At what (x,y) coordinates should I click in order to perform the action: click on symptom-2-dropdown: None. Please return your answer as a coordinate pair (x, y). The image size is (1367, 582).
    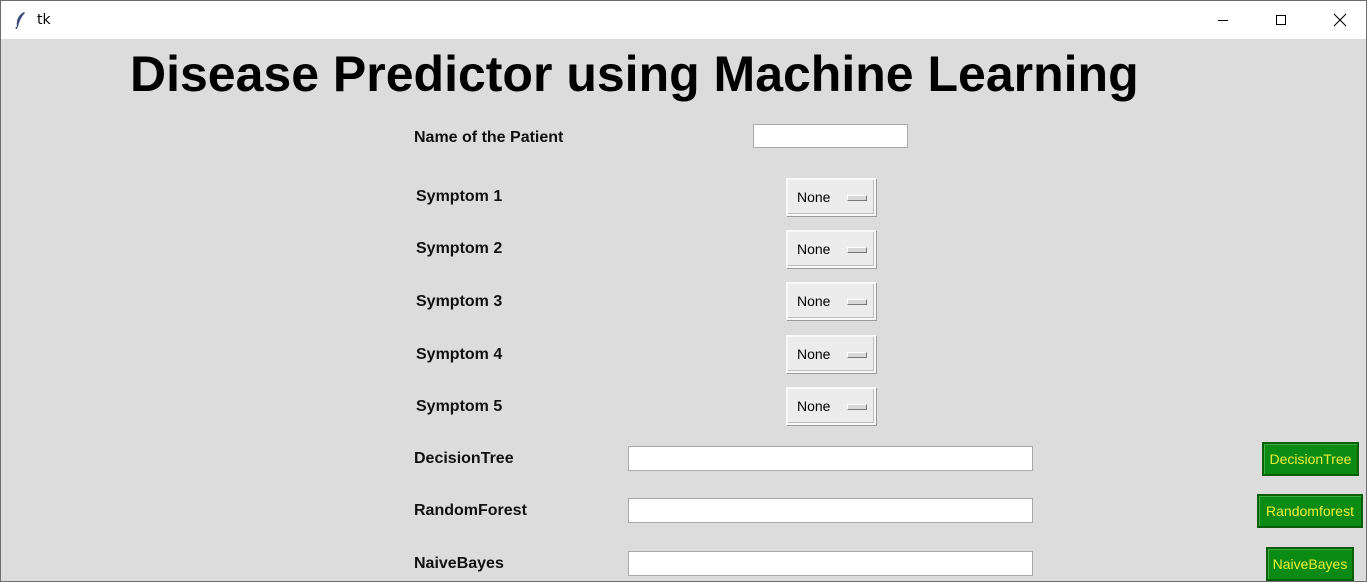
    Looking at the image, I should click on (831, 249).